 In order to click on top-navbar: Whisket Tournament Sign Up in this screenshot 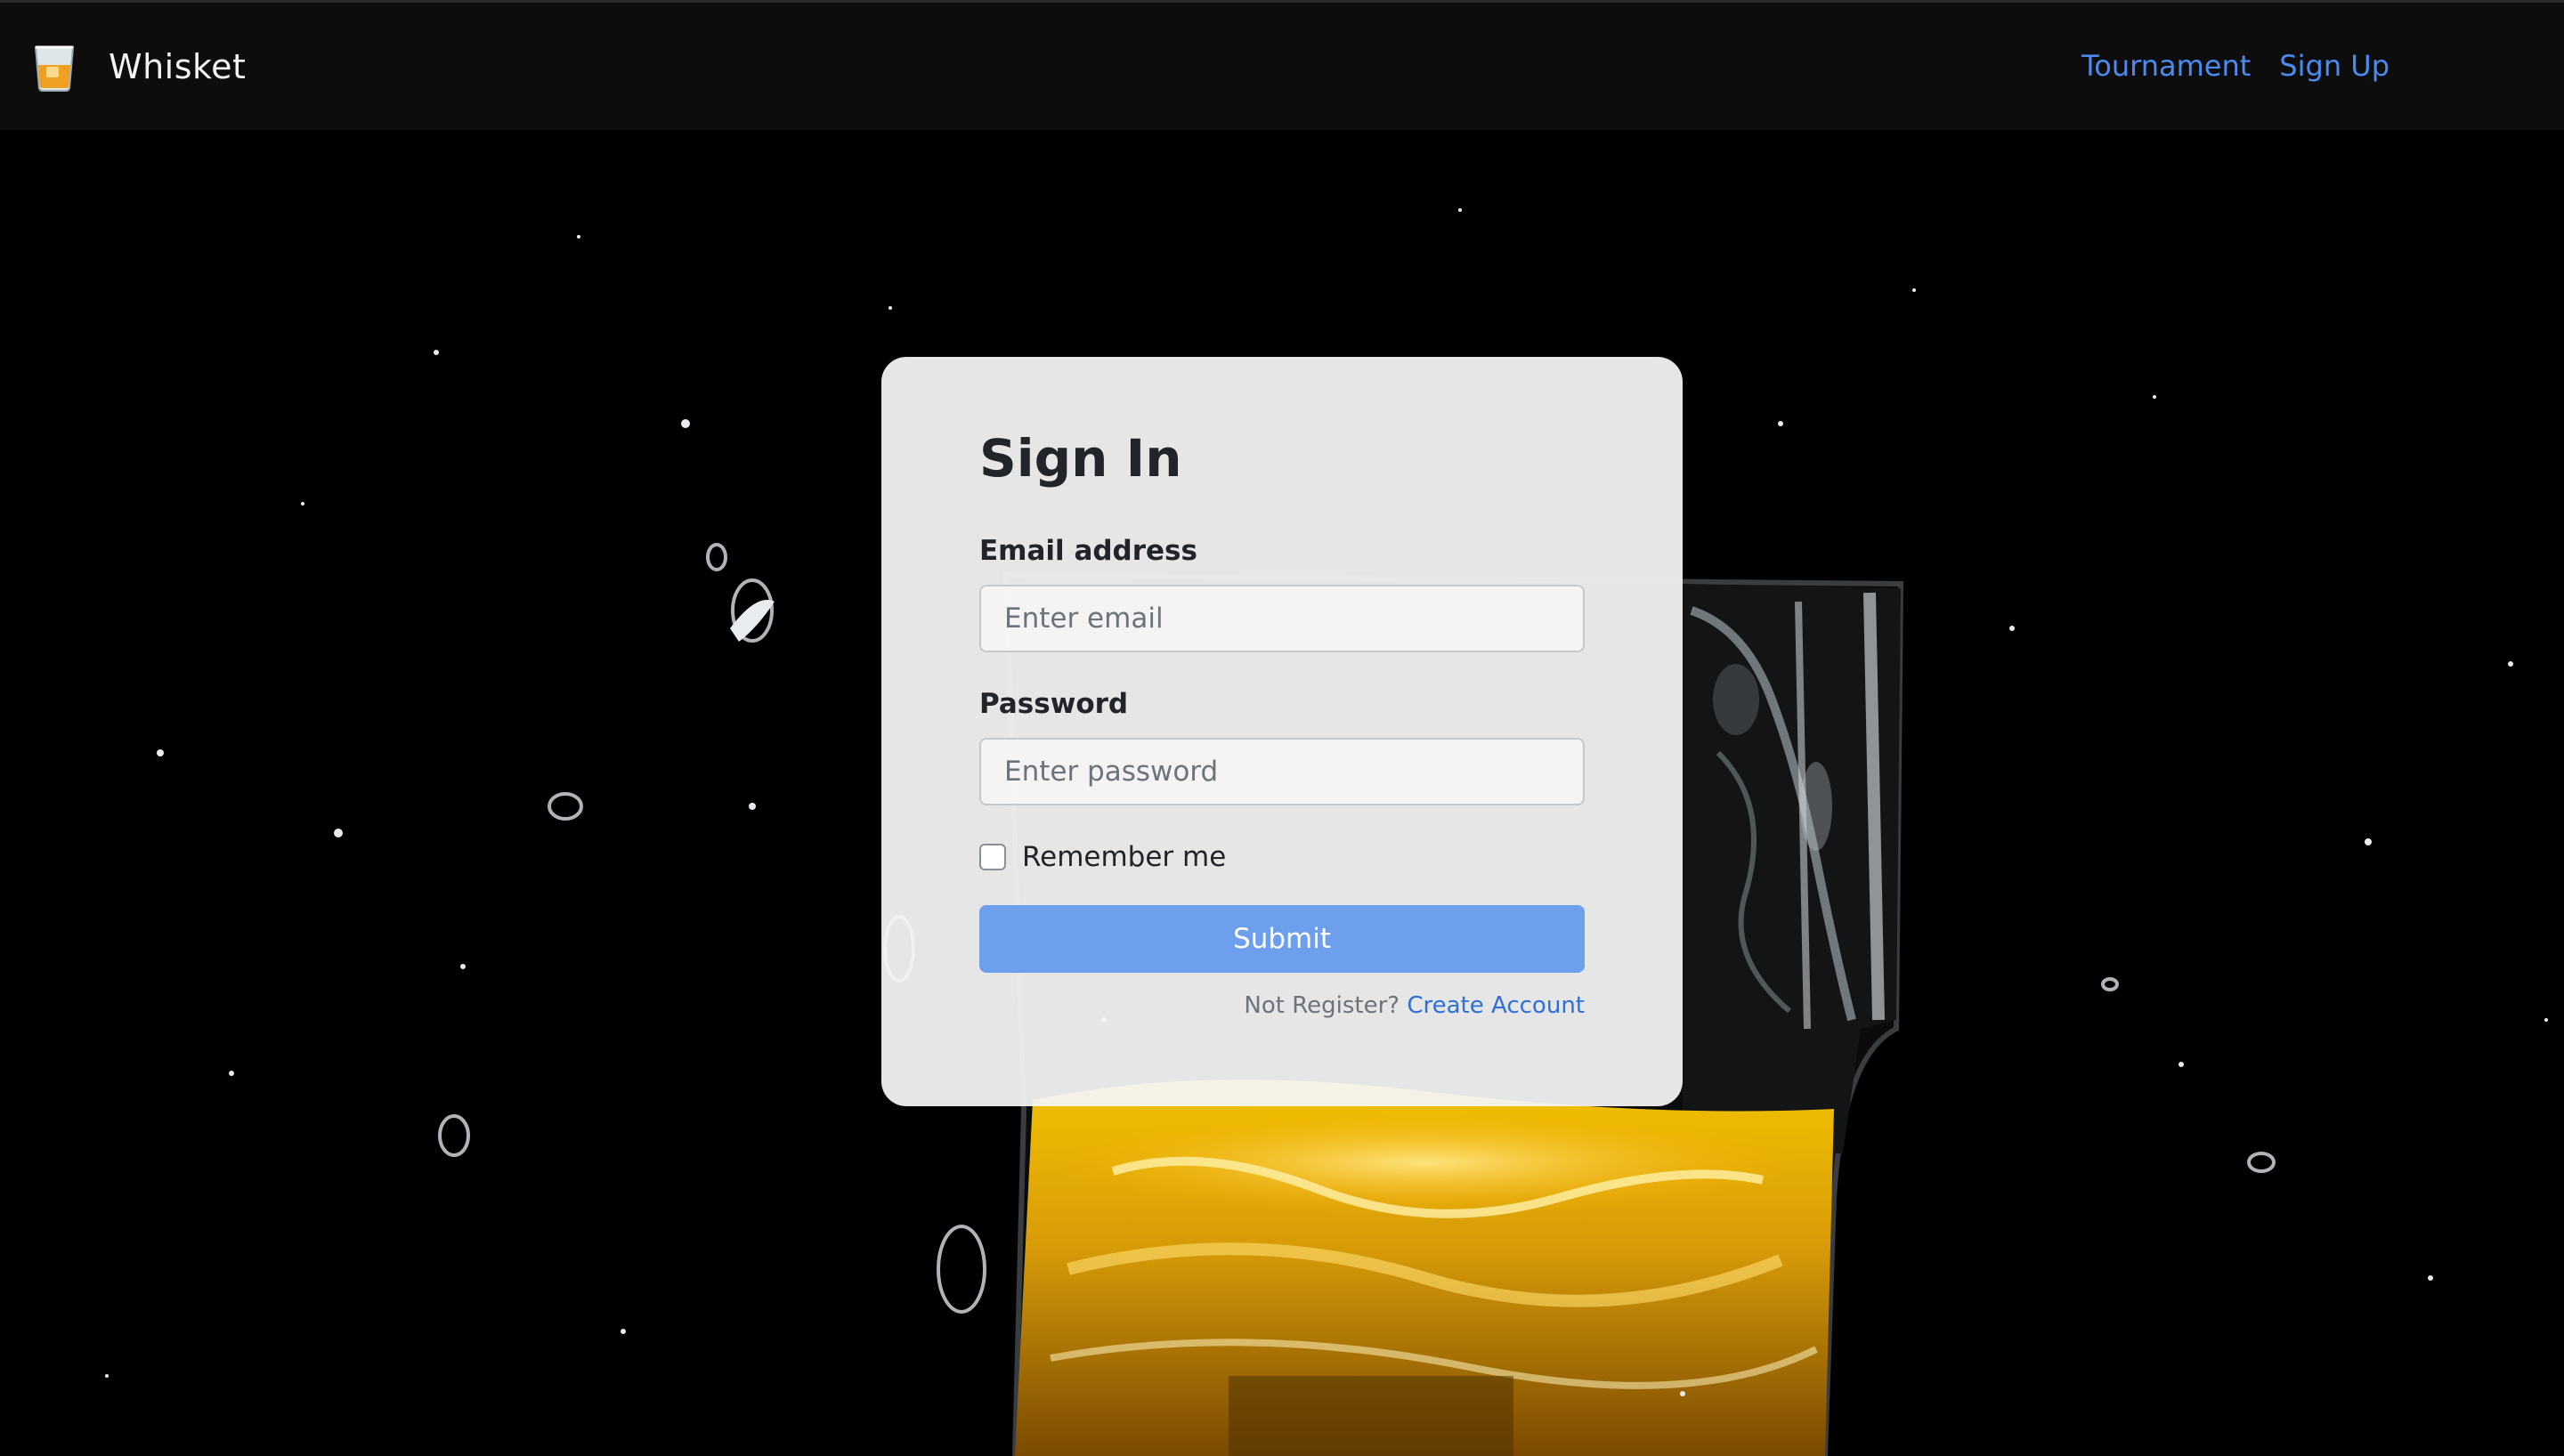, I will do `click(1282, 65)`.